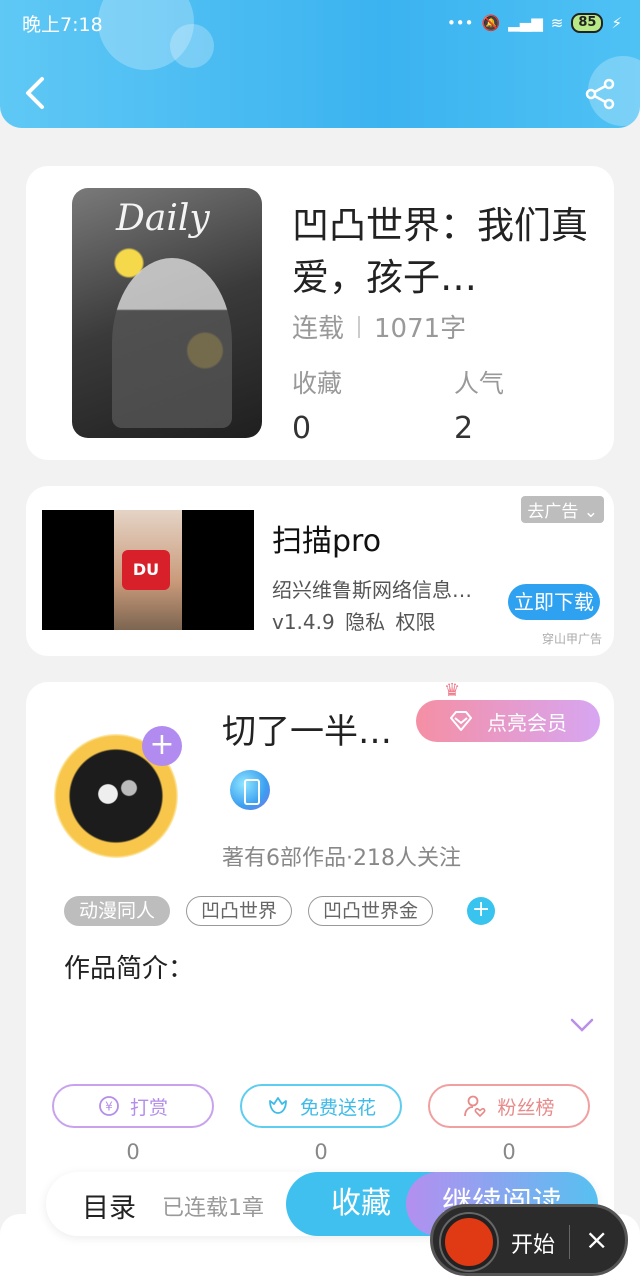 The image size is (640, 1280). Describe the element at coordinates (569, 1242) in the screenshot. I see `recorder-divider` at that location.